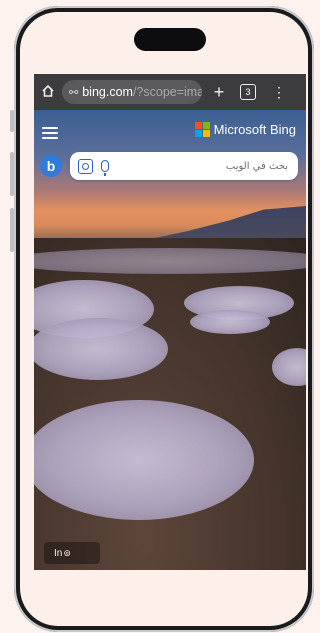 The width and height of the screenshot is (320, 633). Describe the element at coordinates (167, 92) in the screenshot. I see `url-path: /?scope=imag` at that location.